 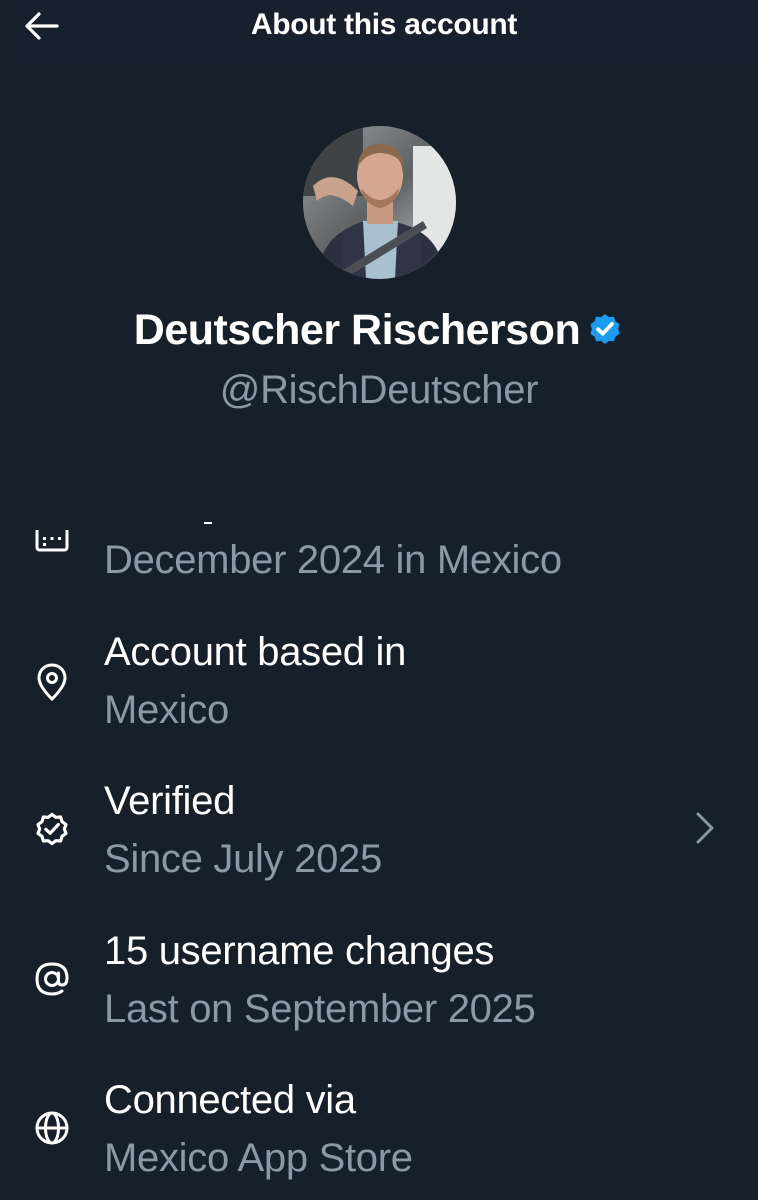 I want to click on globe-icon, so click(x=52, y=1128).